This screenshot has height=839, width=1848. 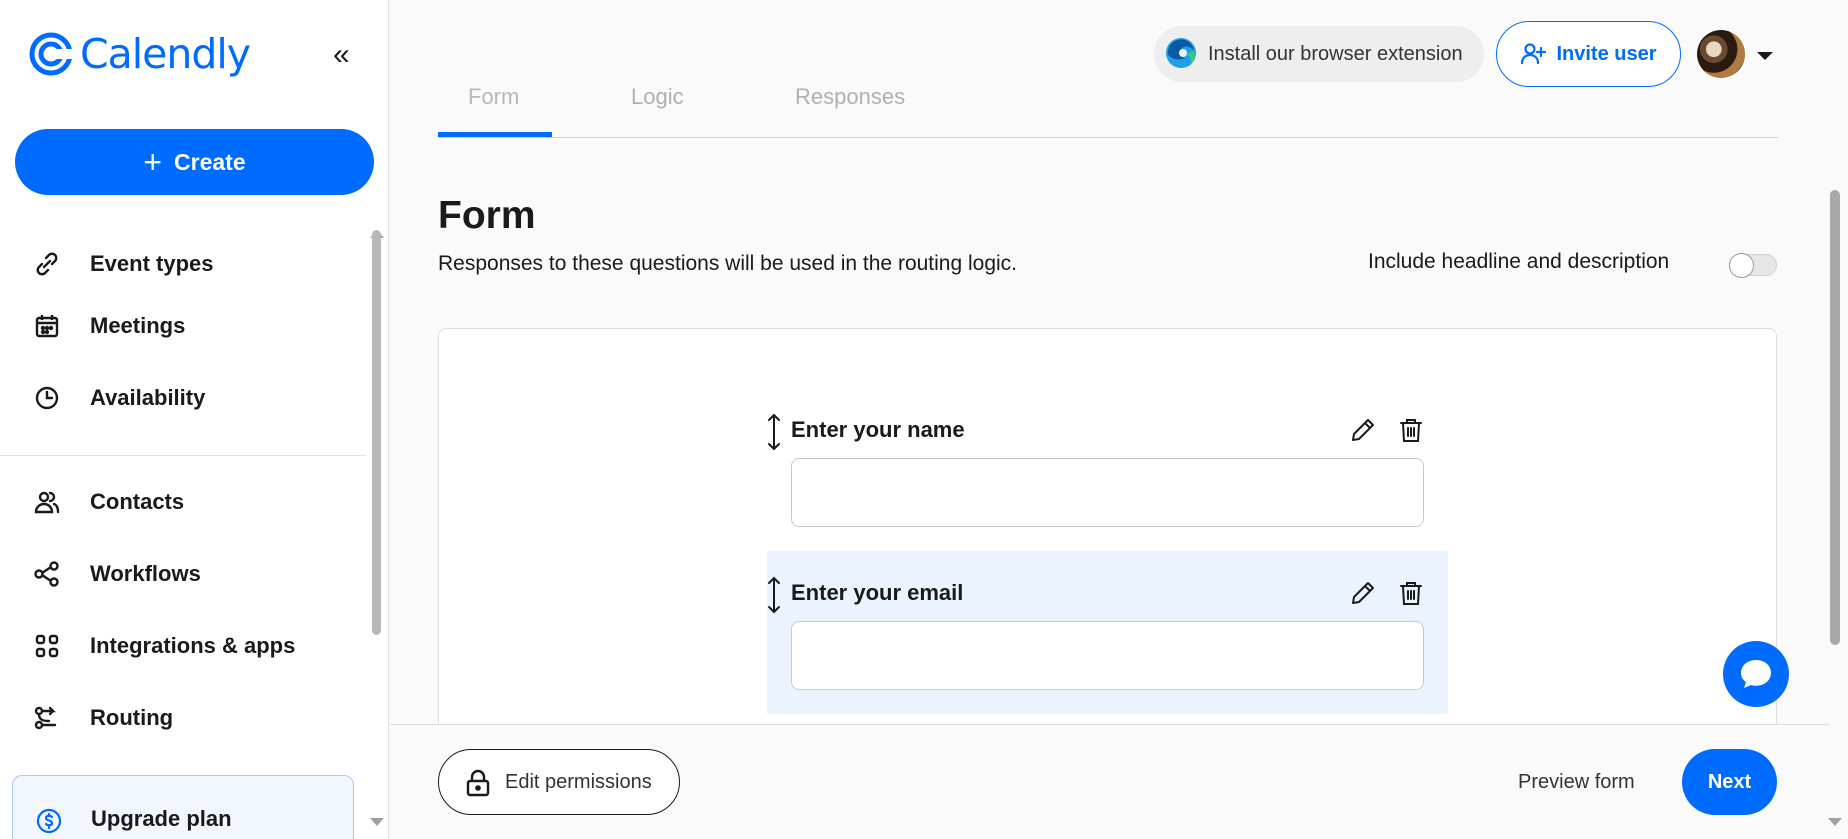 I want to click on avatar, so click(x=1721, y=54).